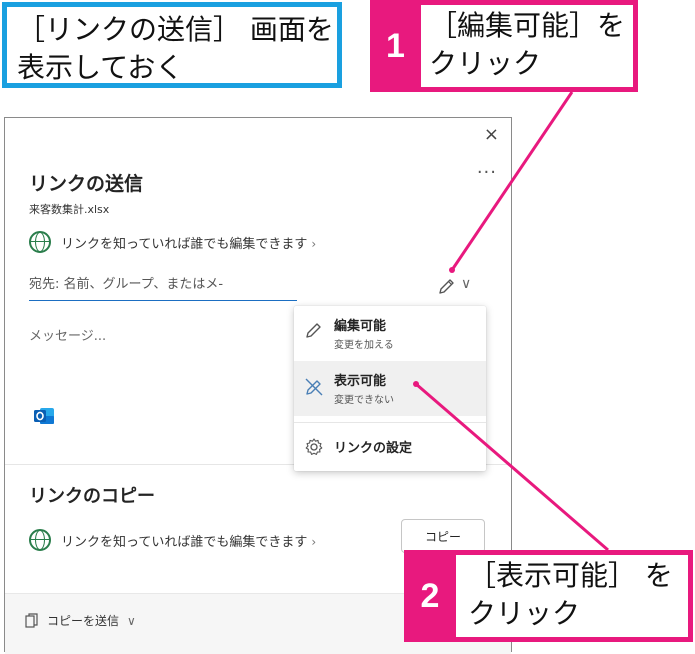 Image resolution: width=695 pixels, height=654 pixels. Describe the element at coordinates (430, 595) in the screenshot. I see `step2-number: 2` at that location.